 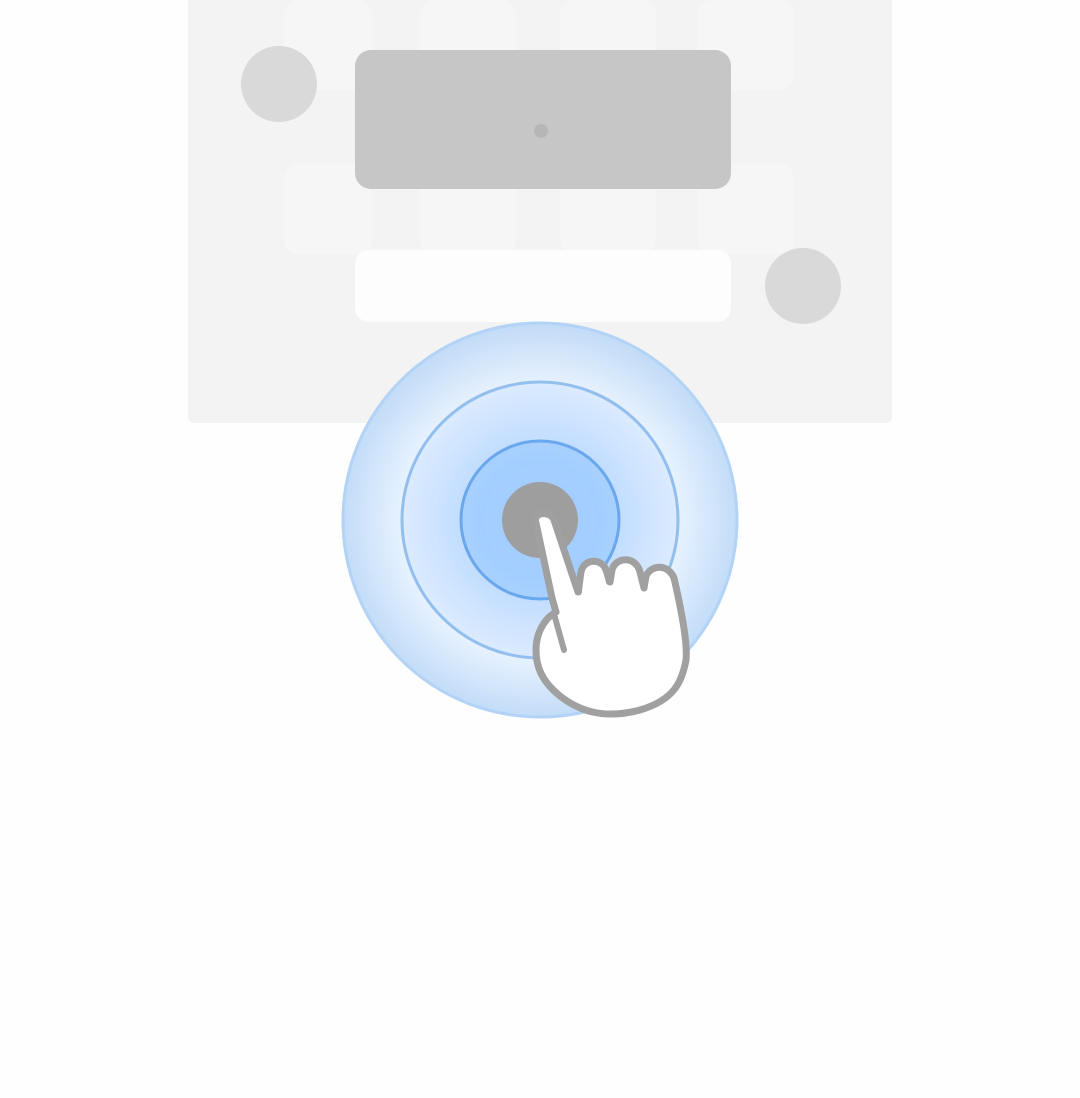 What do you see at coordinates (541, 131) in the screenshot?
I see `loading-dot-icon` at bounding box center [541, 131].